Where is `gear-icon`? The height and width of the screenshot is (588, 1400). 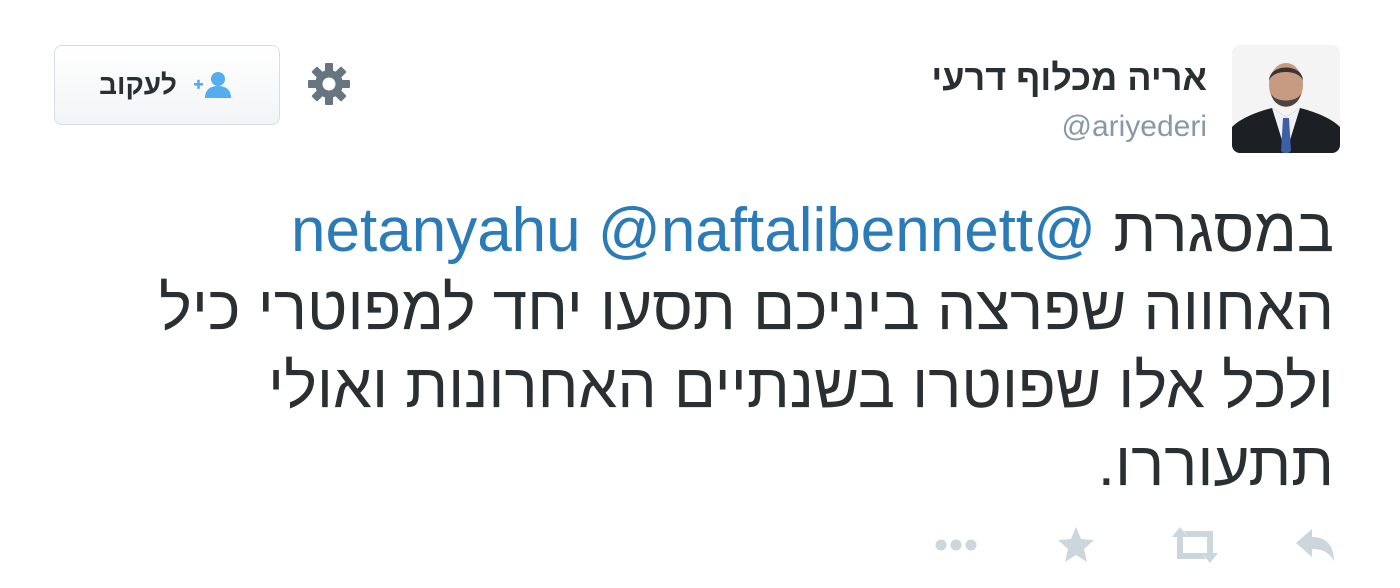
gear-icon is located at coordinates (329, 84).